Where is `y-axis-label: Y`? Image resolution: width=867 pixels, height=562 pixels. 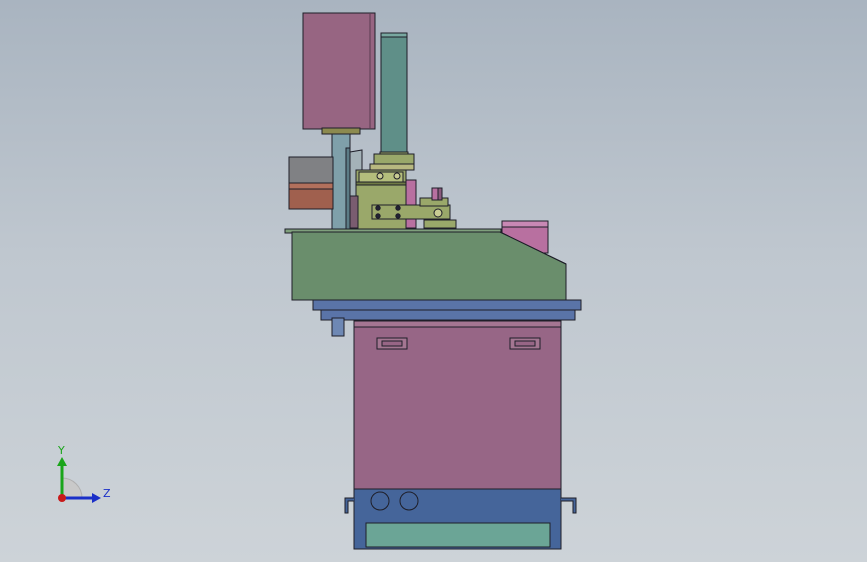 y-axis-label: Y is located at coordinates (61, 450).